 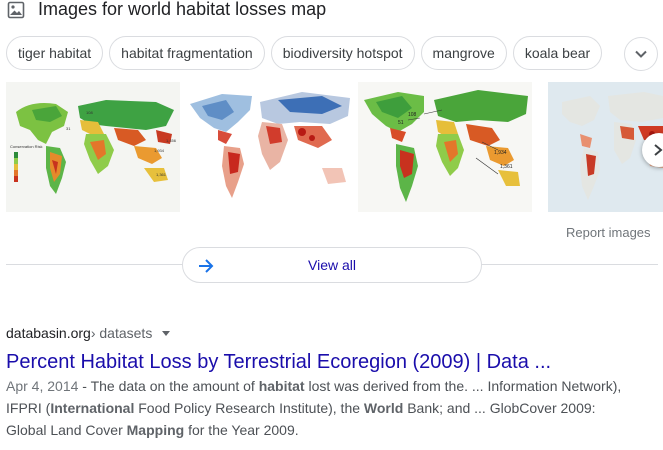 I want to click on thumb1-label-d: 1,456, so click(x=171, y=140).